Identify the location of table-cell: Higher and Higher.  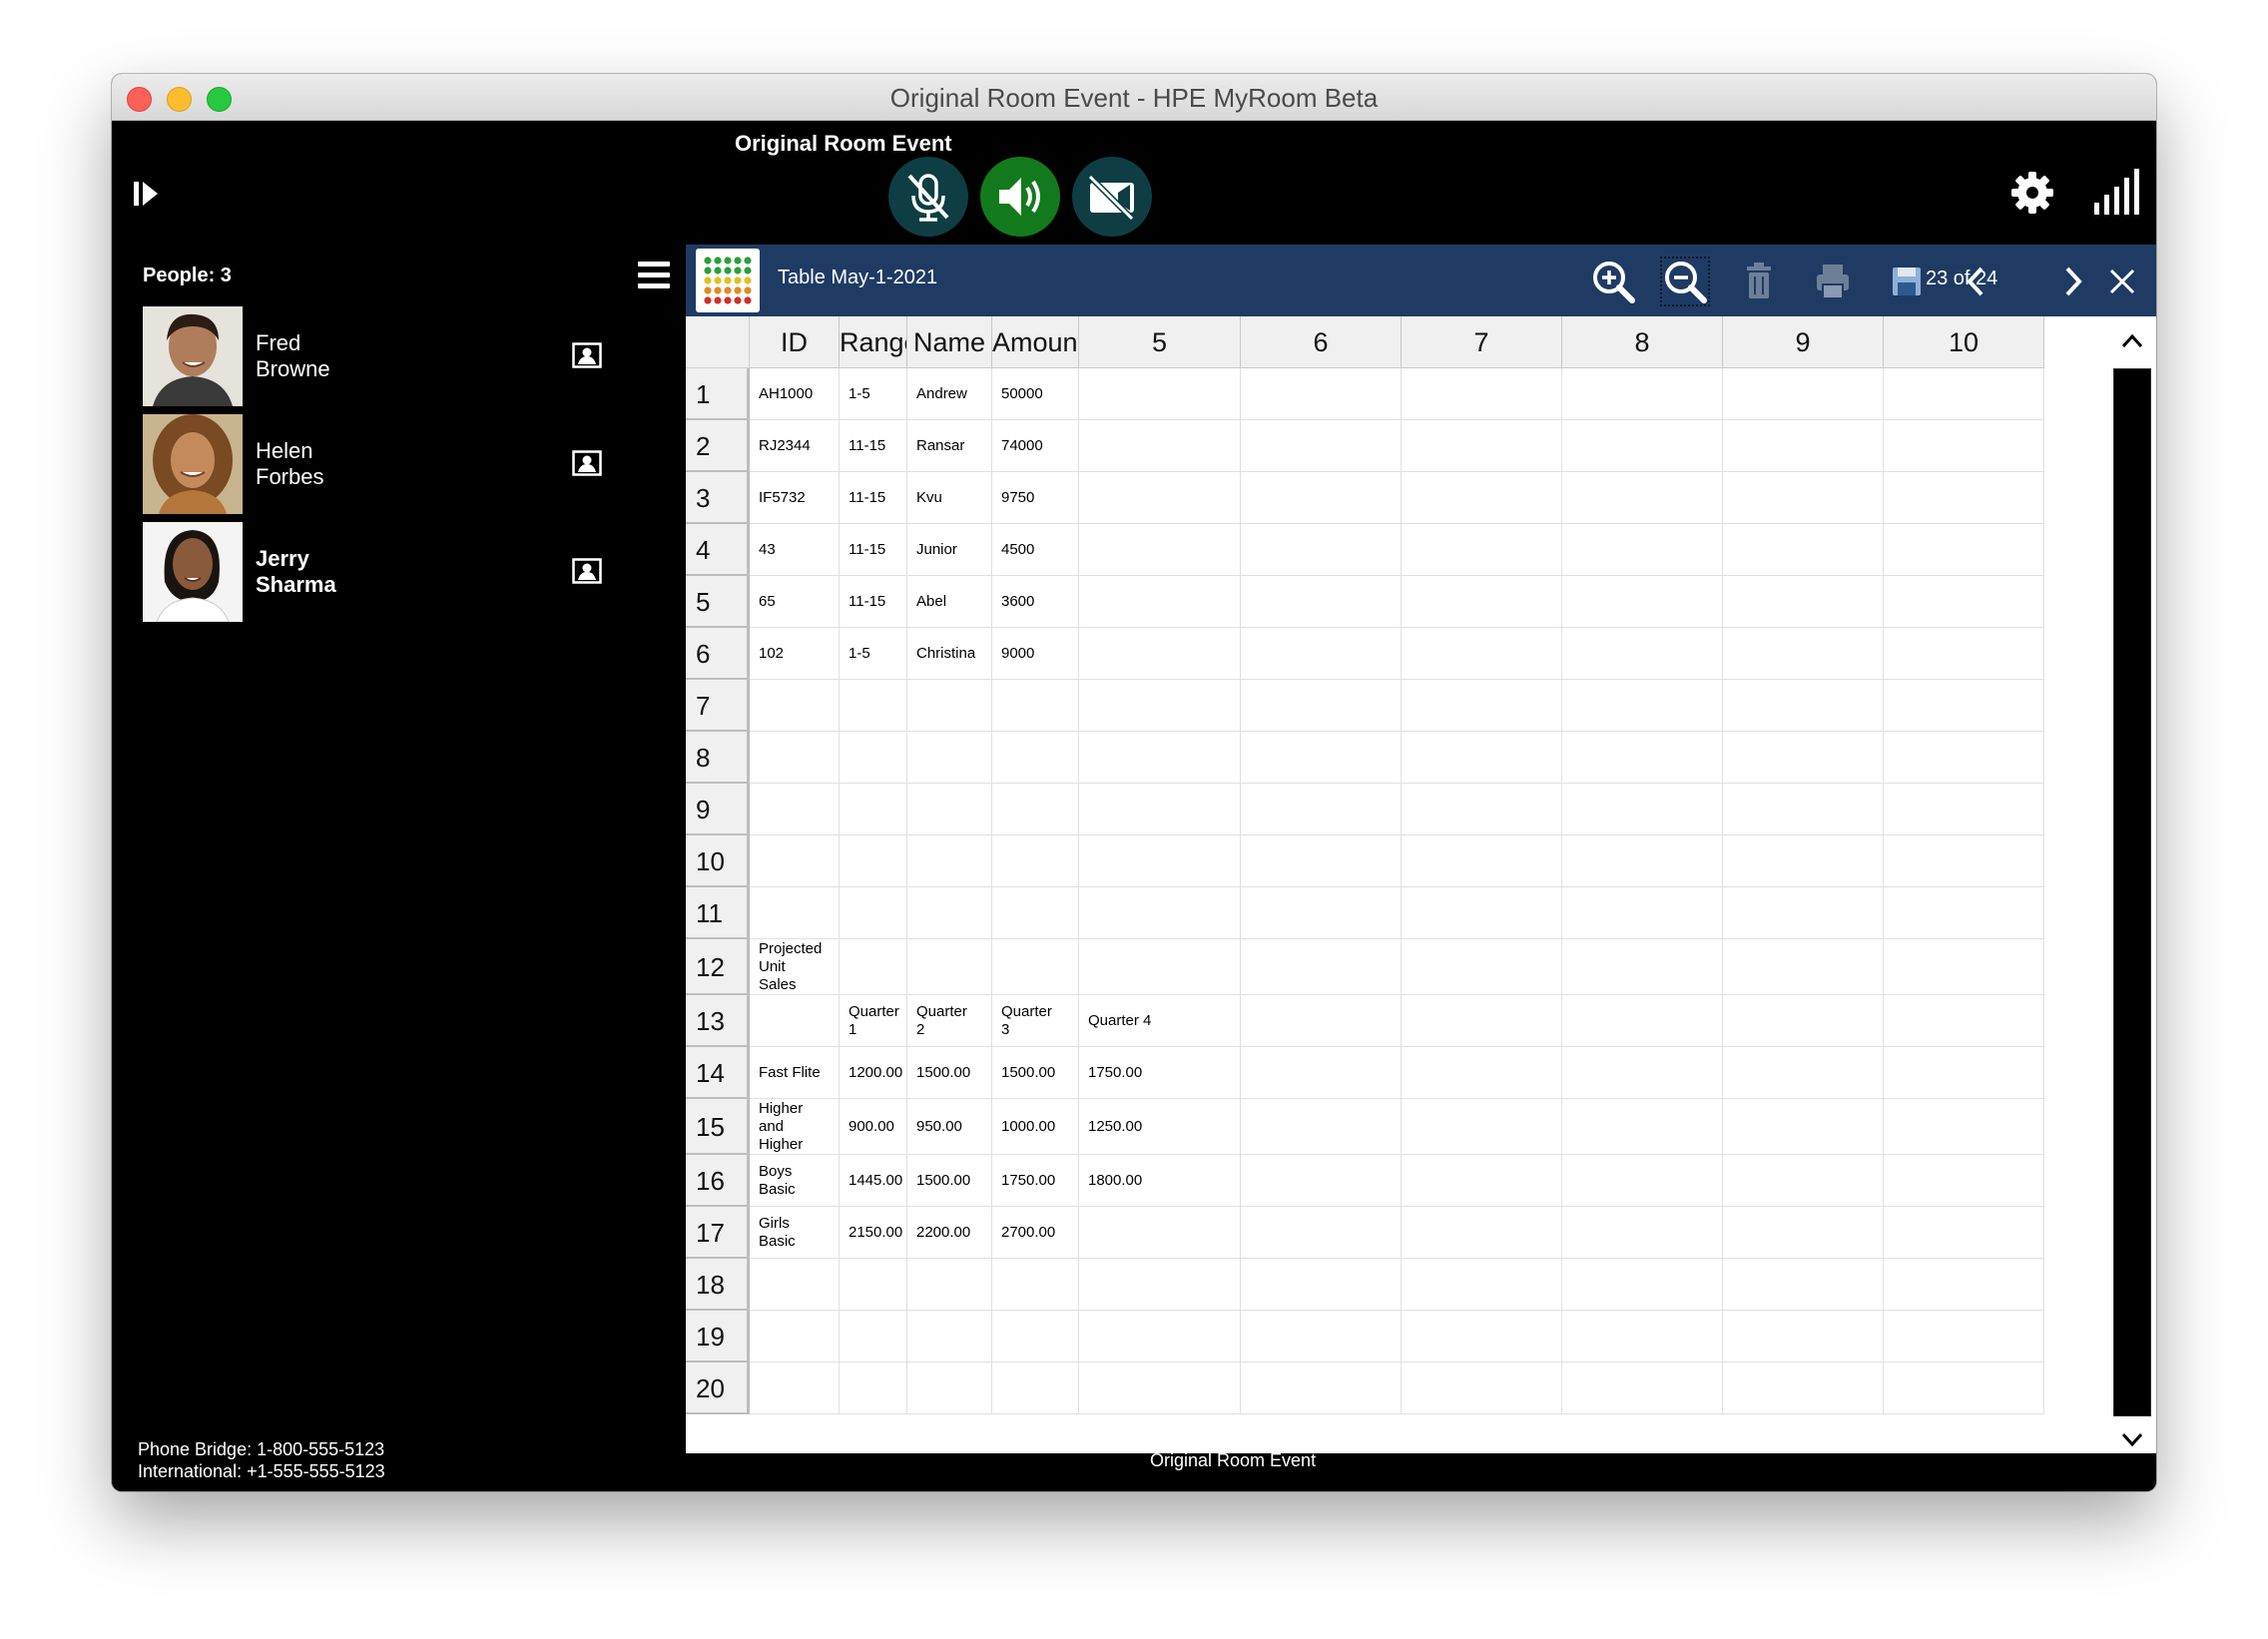
(795, 1127).